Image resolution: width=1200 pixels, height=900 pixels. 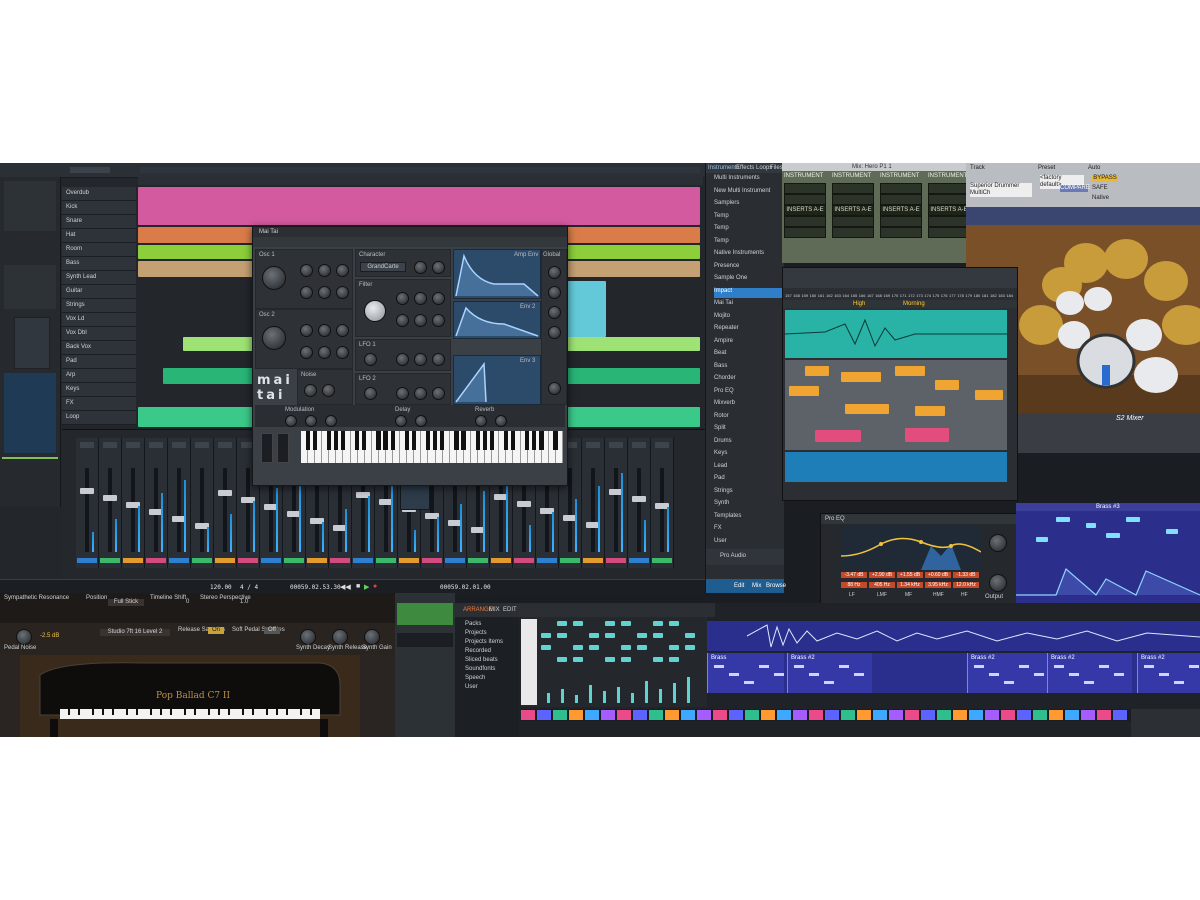 I want to click on track-header: Bass, so click(x=99, y=264).